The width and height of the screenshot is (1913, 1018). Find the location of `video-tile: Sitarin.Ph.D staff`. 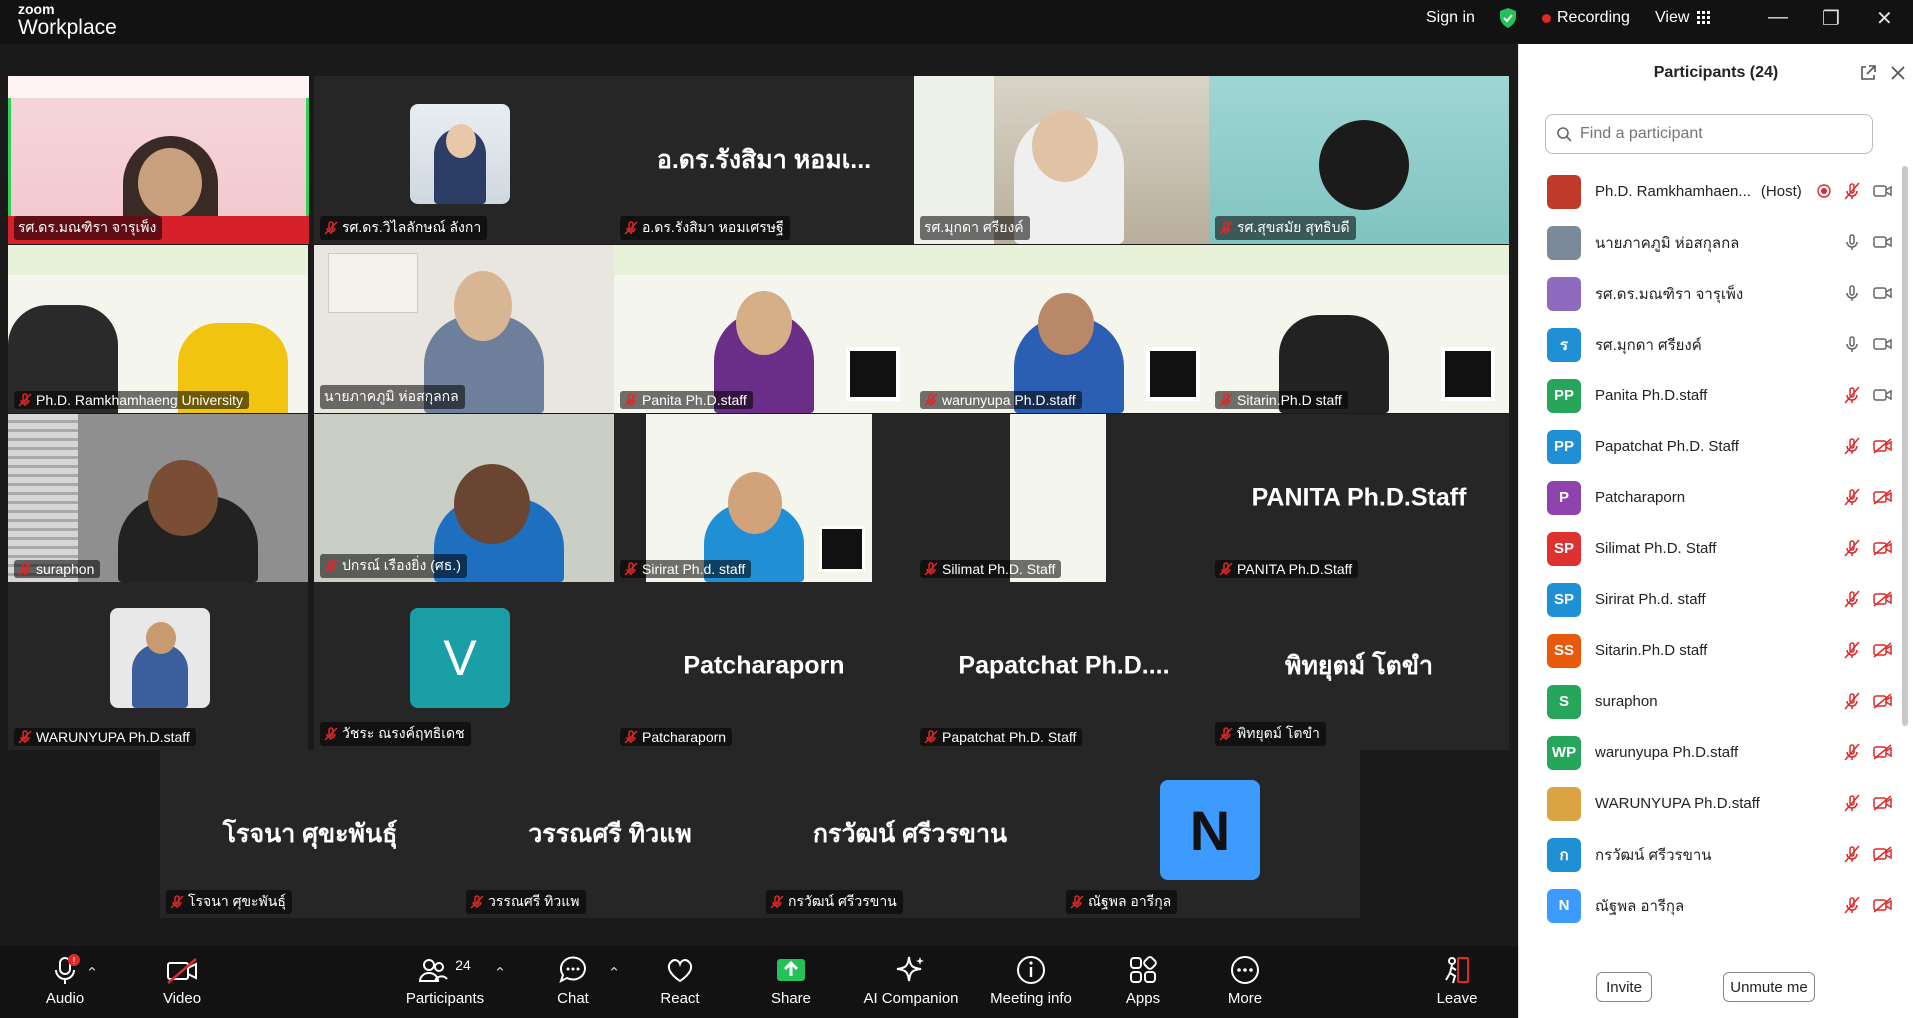

video-tile: Sitarin.Ph.D staff is located at coordinates (1359, 329).